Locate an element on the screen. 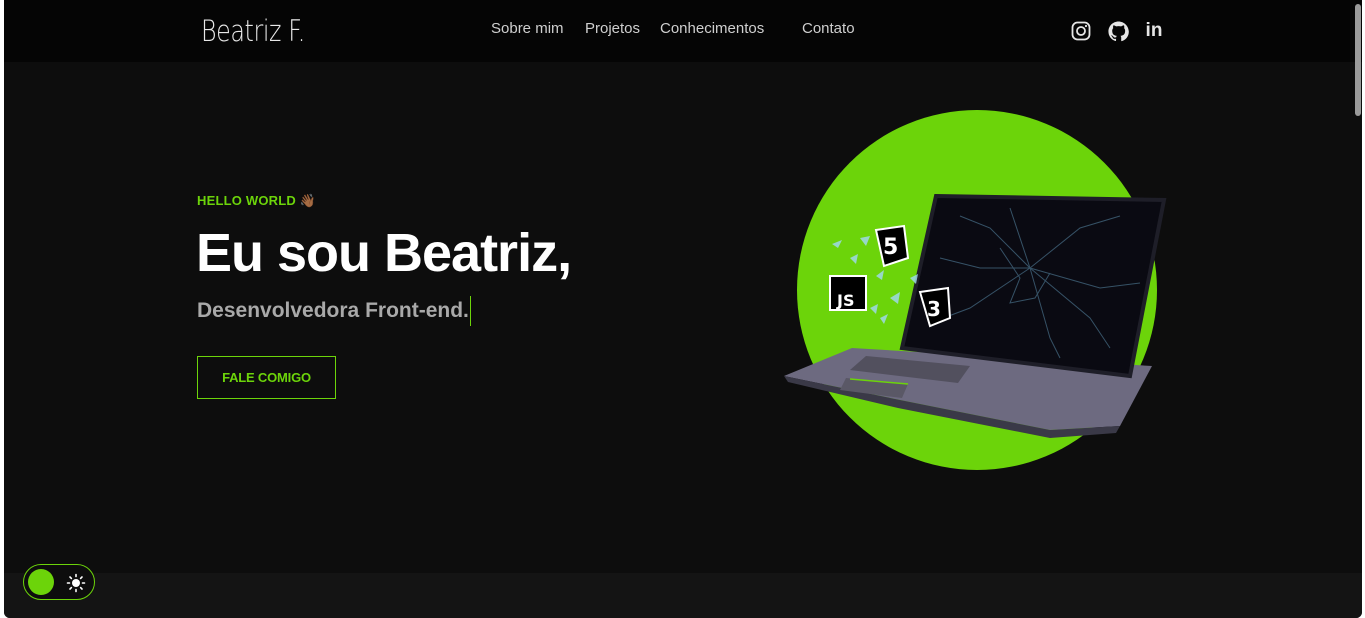 The width and height of the screenshot is (1365, 618). svg-text: 5 is located at coordinates (890, 247).